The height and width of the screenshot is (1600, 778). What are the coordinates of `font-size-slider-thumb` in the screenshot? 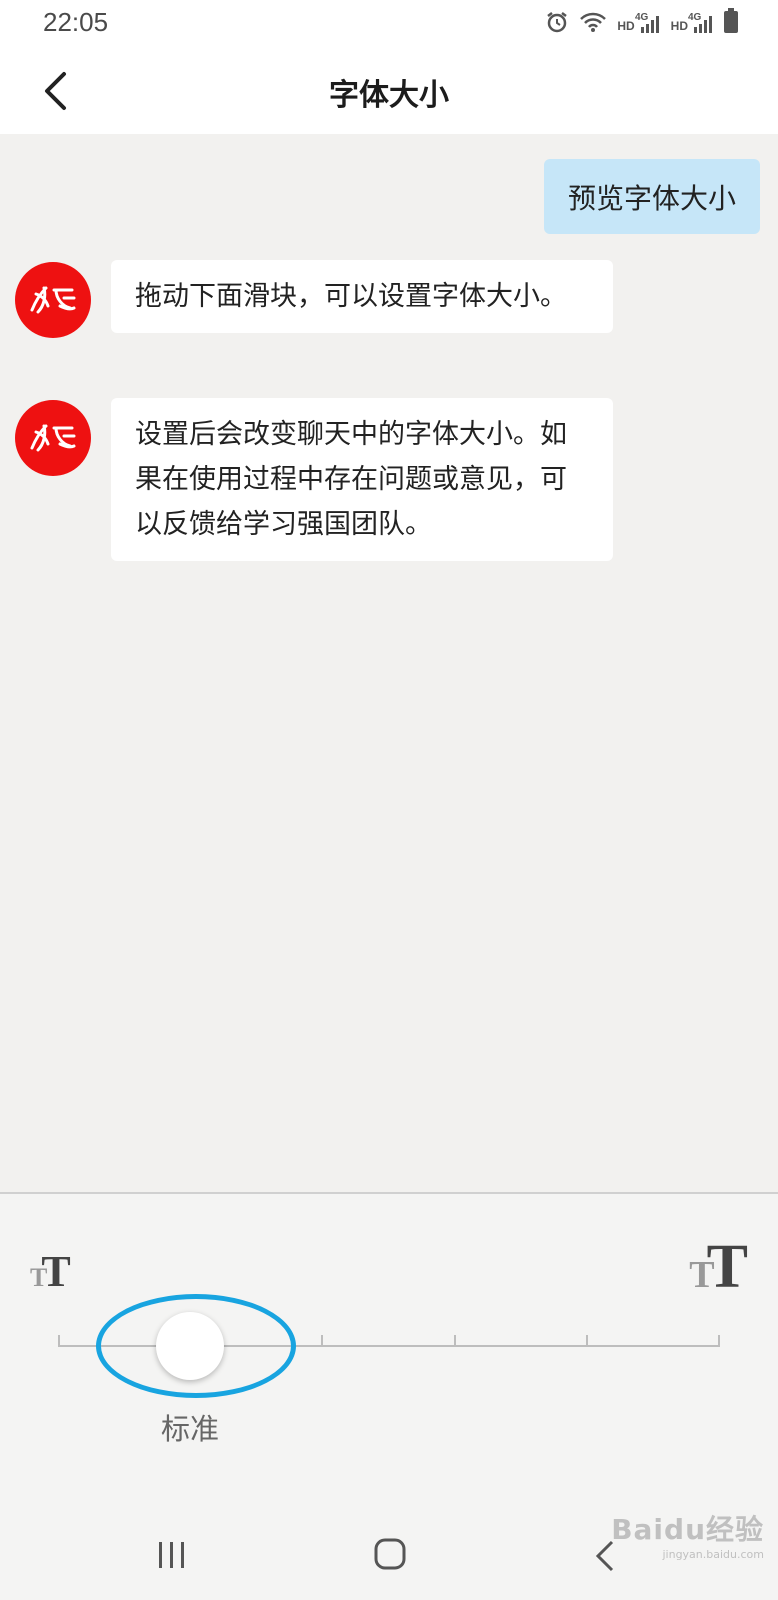 It's located at (190, 1346).